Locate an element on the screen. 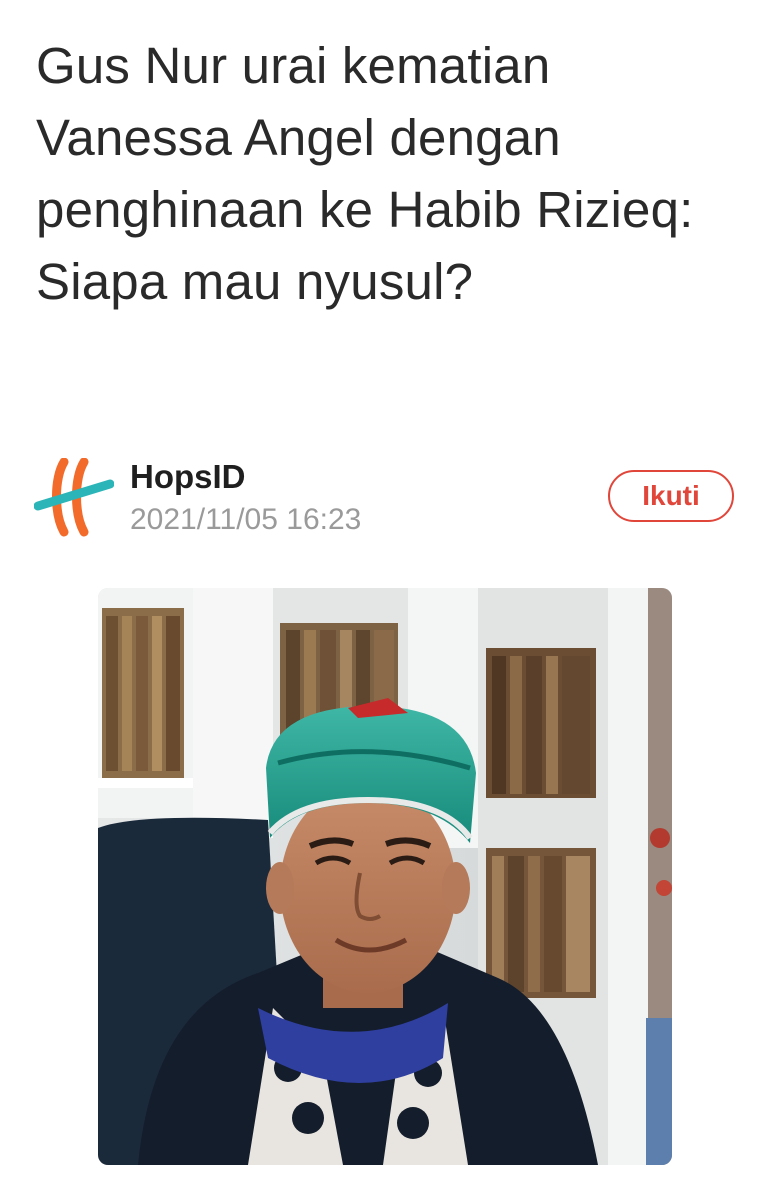  source-name: HopsID is located at coordinates (188, 477).